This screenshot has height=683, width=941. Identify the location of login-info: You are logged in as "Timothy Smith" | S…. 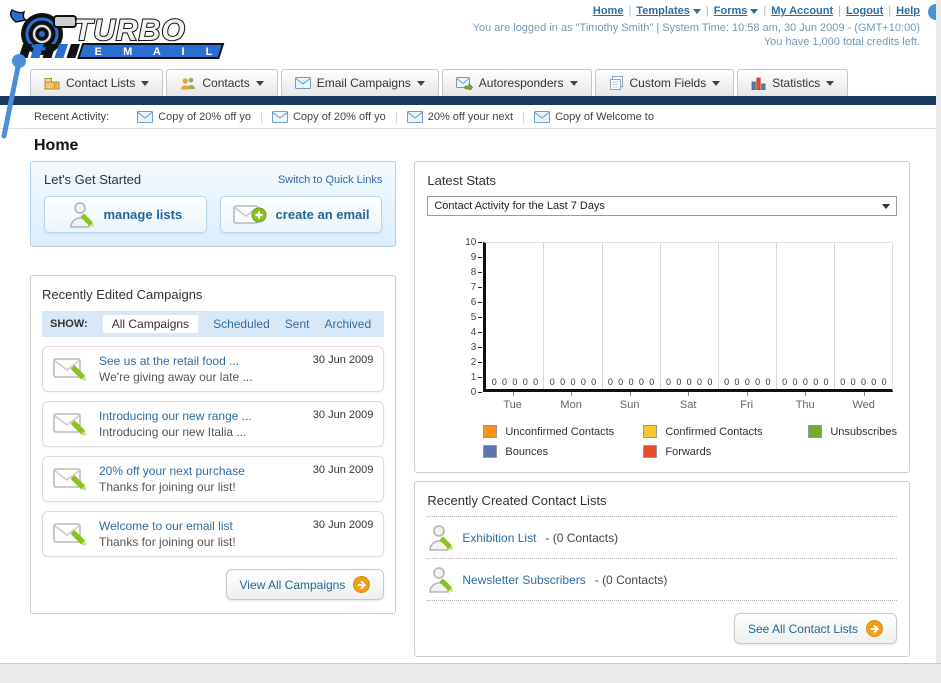
(696, 28).